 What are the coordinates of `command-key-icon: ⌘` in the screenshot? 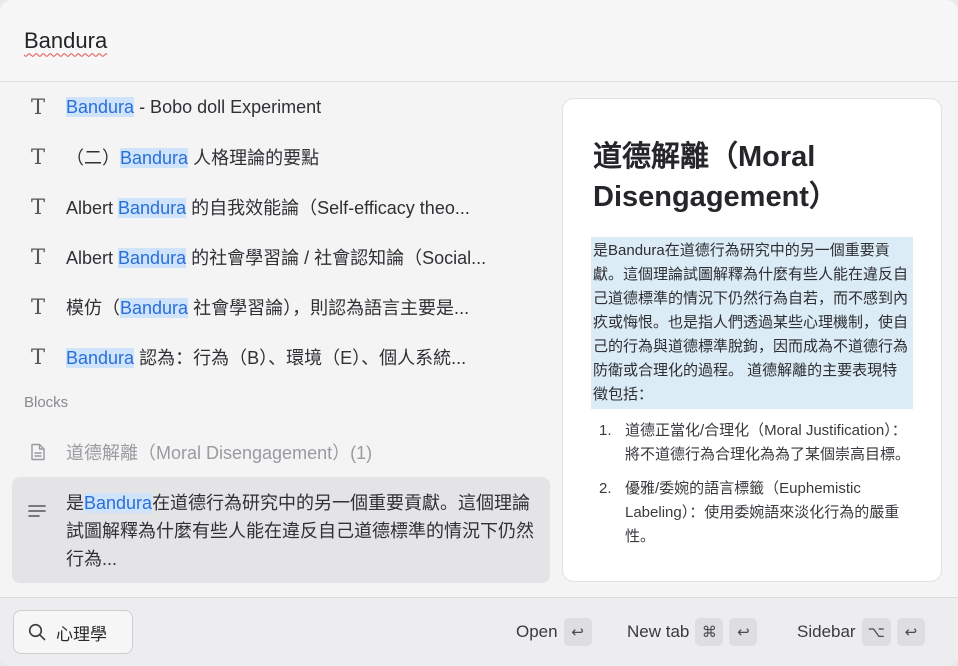 It's located at (709, 632).